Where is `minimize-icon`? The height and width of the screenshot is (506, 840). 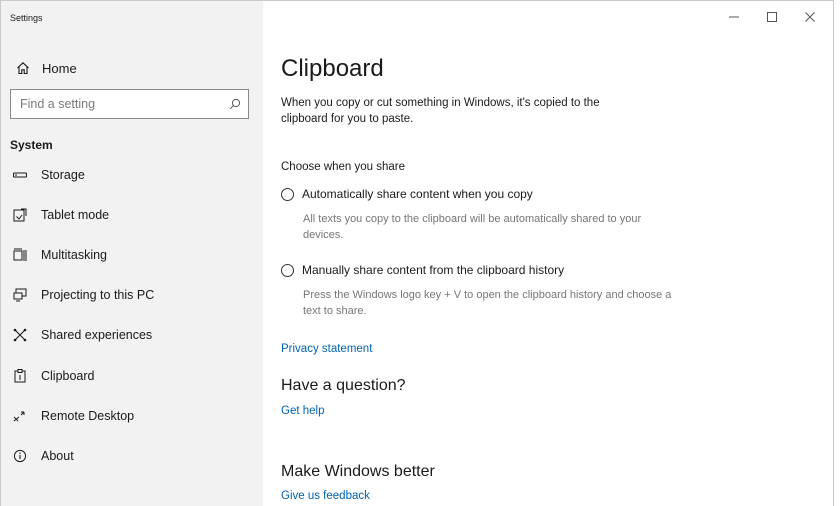
minimize-icon is located at coordinates (734, 17).